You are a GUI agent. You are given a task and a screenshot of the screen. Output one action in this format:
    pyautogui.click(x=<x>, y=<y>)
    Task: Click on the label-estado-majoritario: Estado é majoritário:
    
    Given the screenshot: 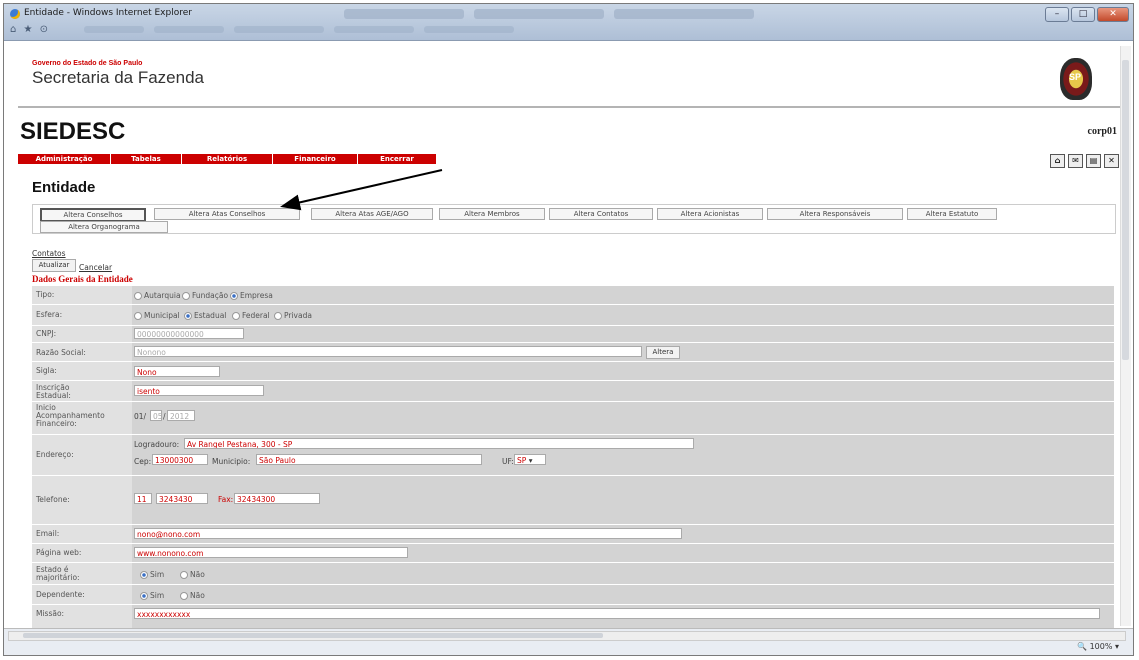 What is the action you would take?
    pyautogui.click(x=58, y=573)
    